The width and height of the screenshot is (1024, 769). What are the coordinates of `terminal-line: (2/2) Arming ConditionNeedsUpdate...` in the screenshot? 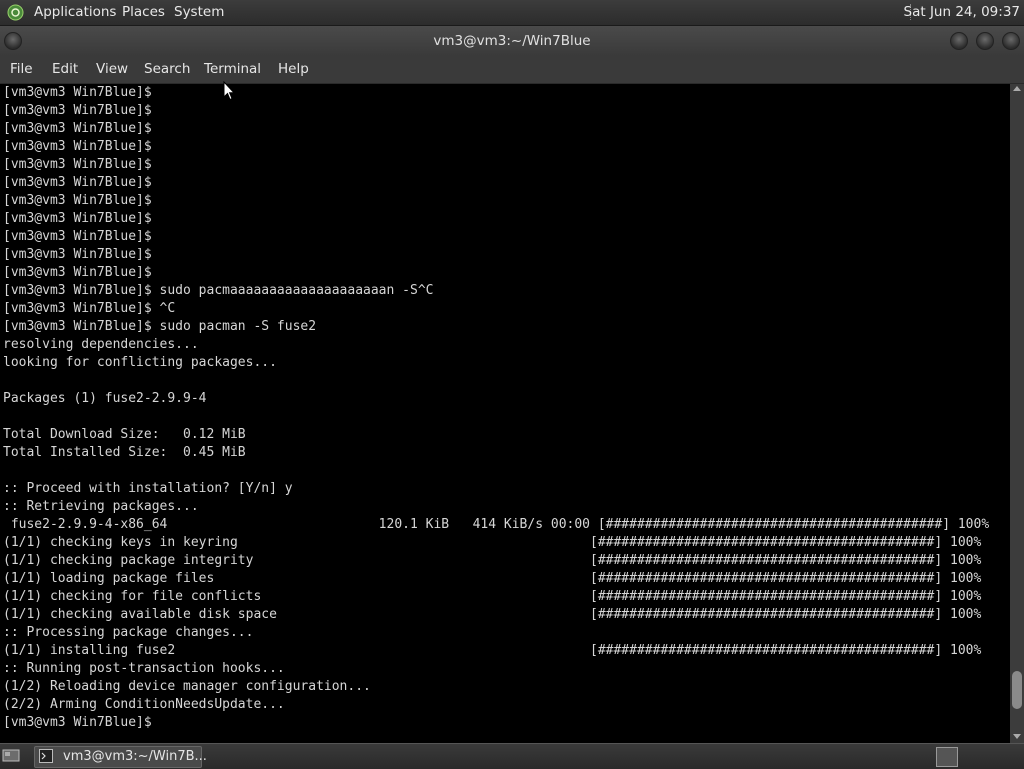 It's located at (144, 704).